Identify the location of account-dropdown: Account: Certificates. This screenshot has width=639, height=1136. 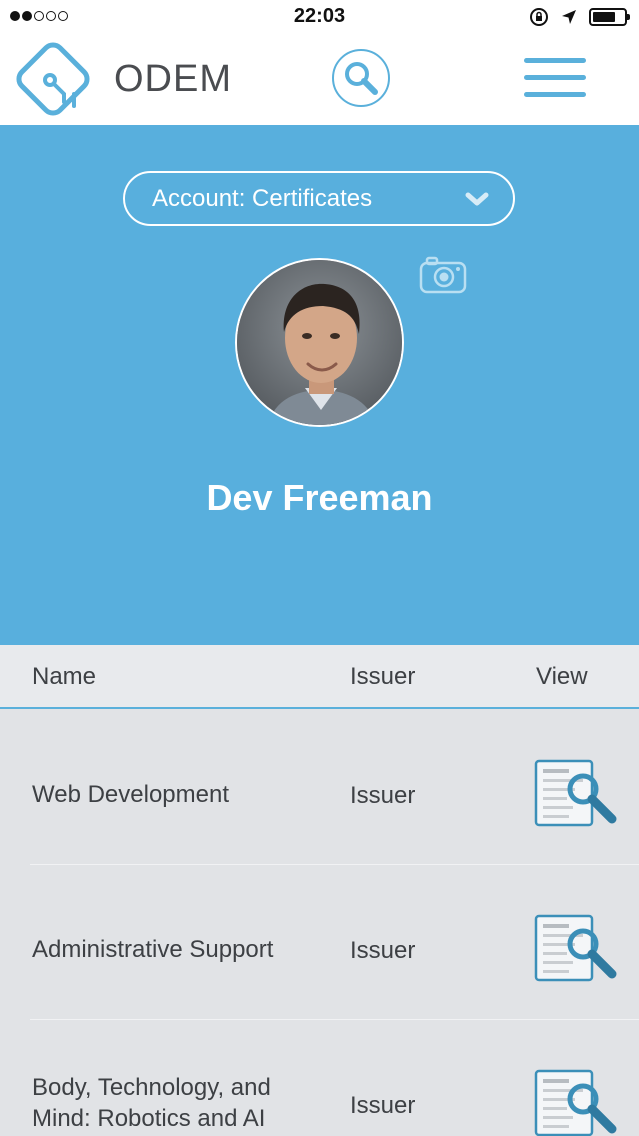
(319, 198).